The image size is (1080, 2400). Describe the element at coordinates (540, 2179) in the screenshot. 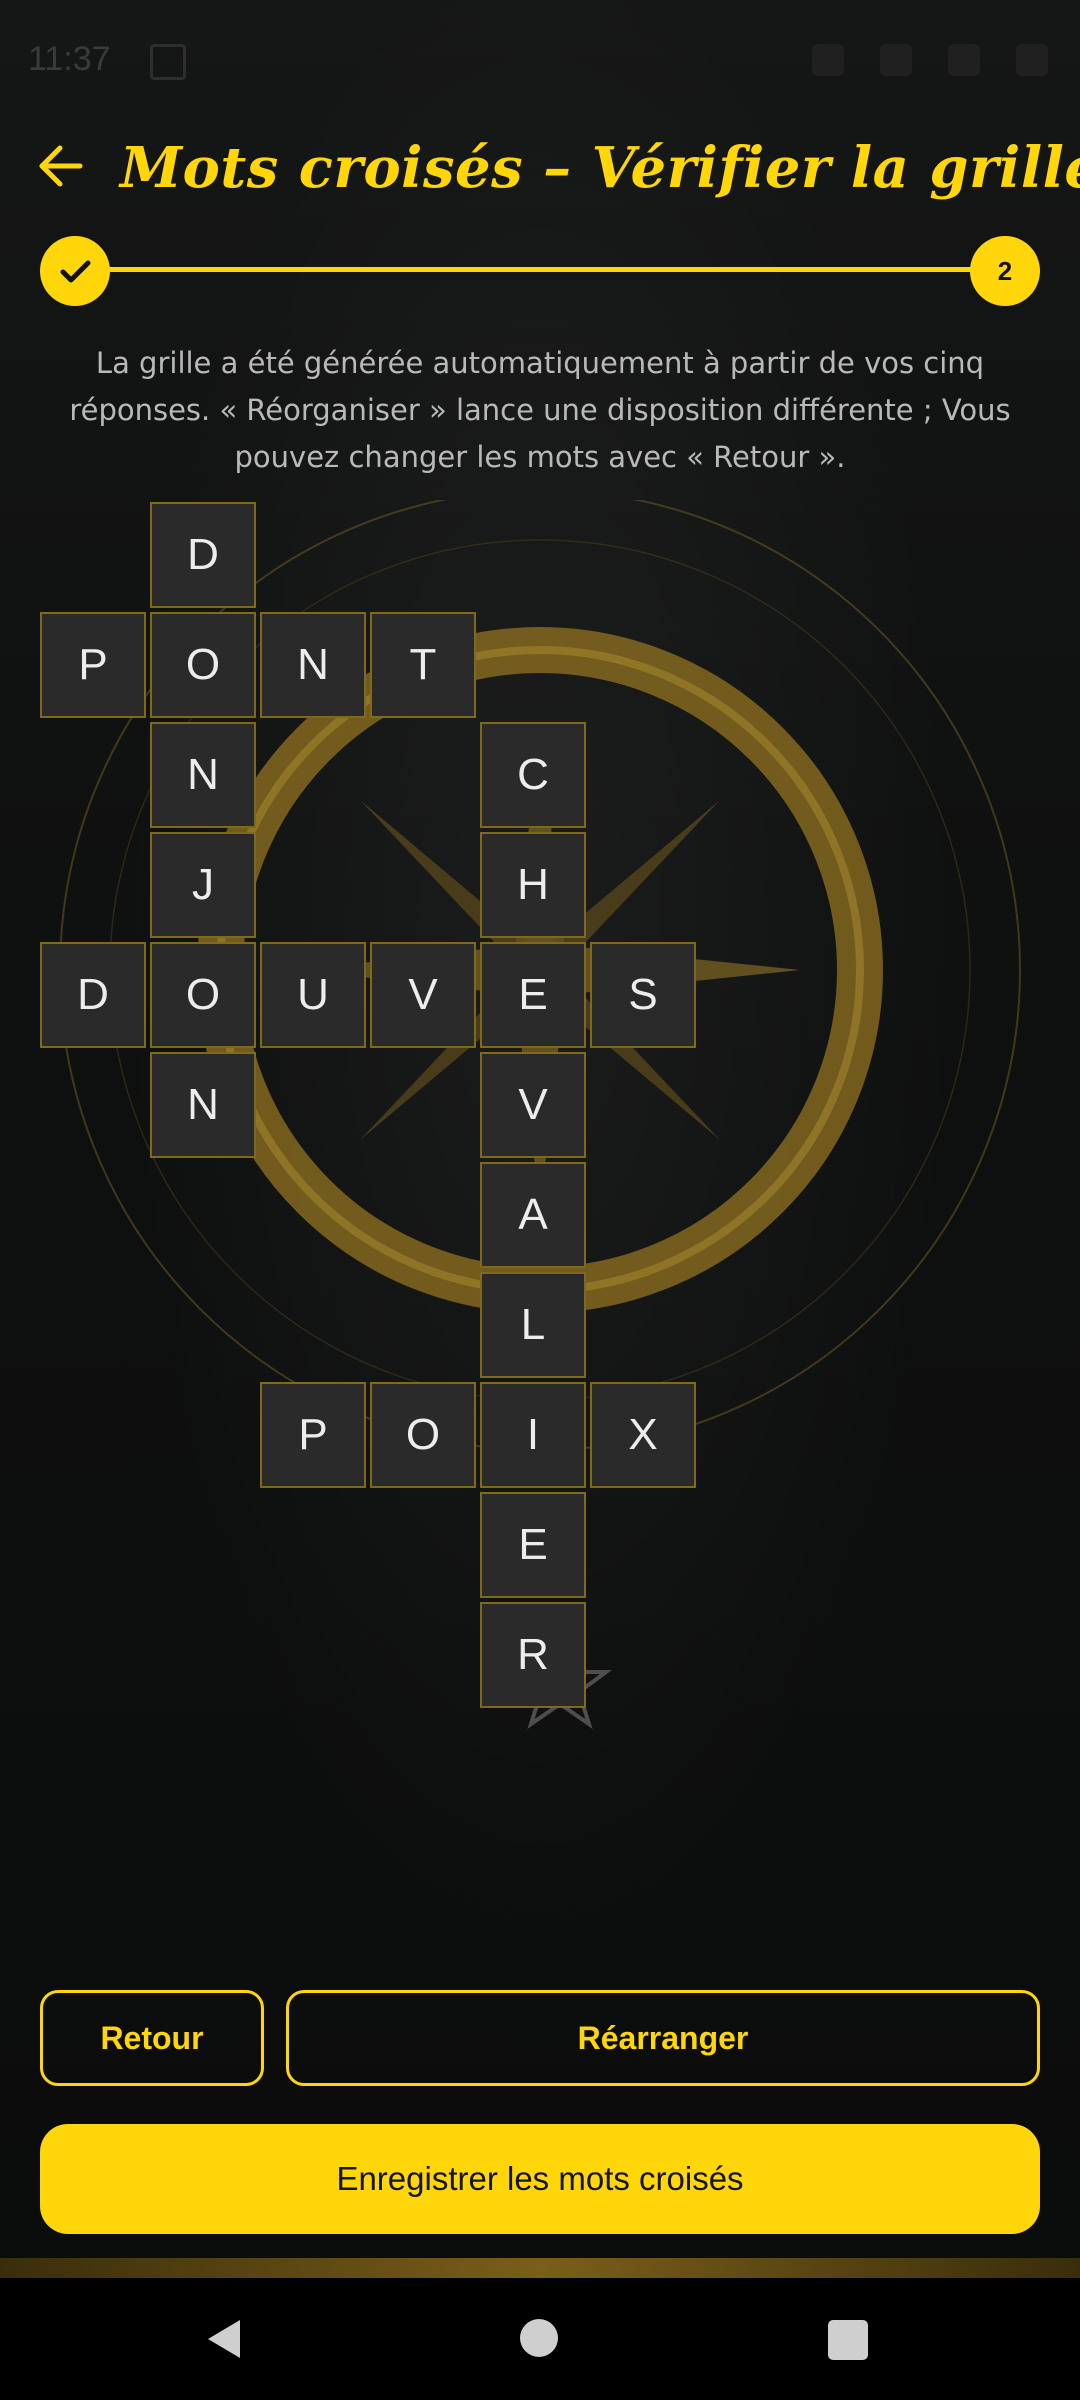

I see `save-crossword-button: Enregistrer les mots croisés` at that location.